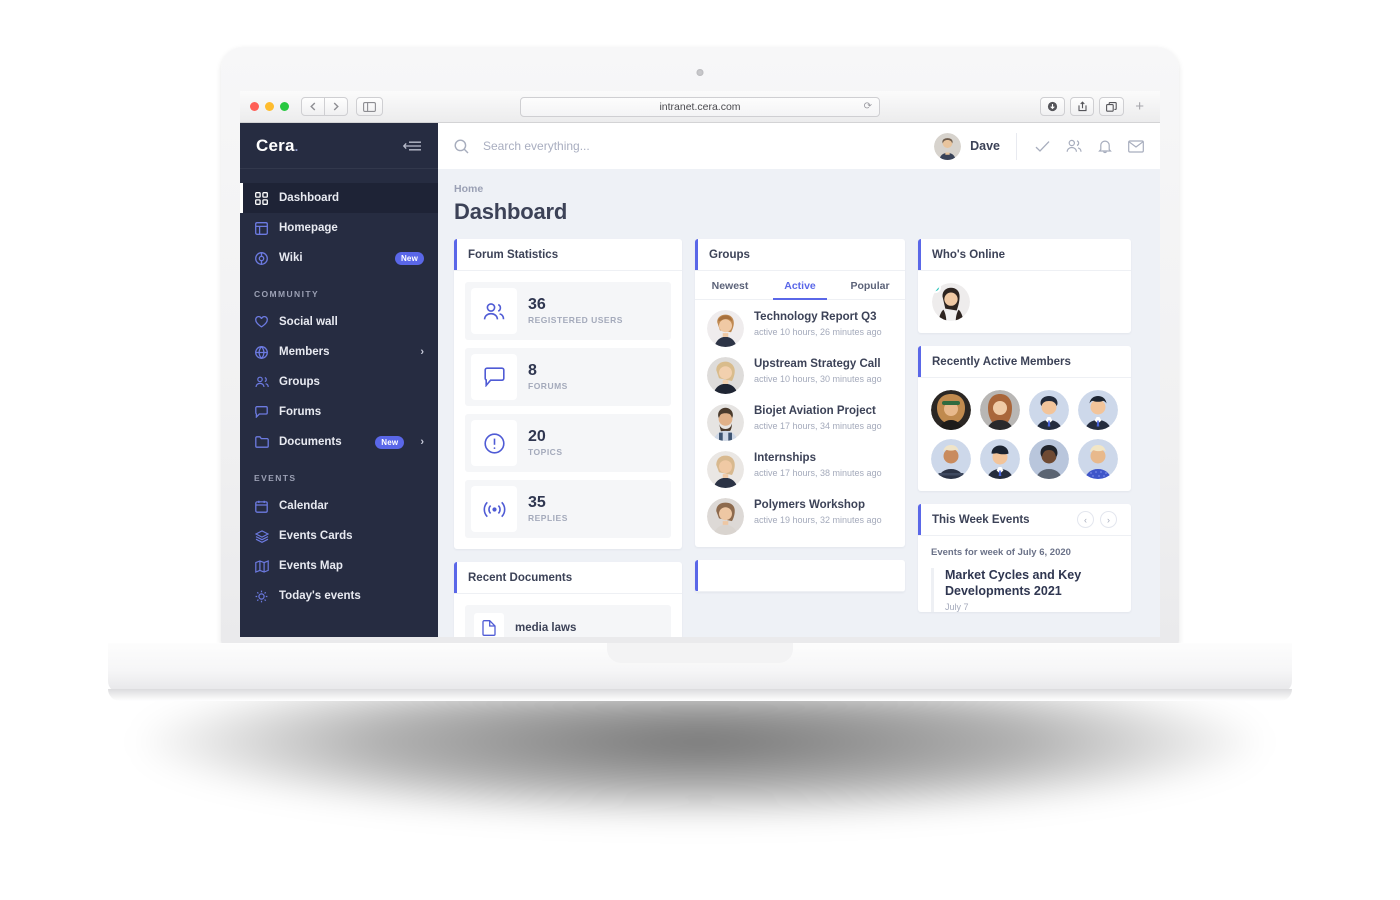 The width and height of the screenshot is (1400, 900). What do you see at coordinates (1085, 519) in the screenshot?
I see `prev-week-button: ‹` at bounding box center [1085, 519].